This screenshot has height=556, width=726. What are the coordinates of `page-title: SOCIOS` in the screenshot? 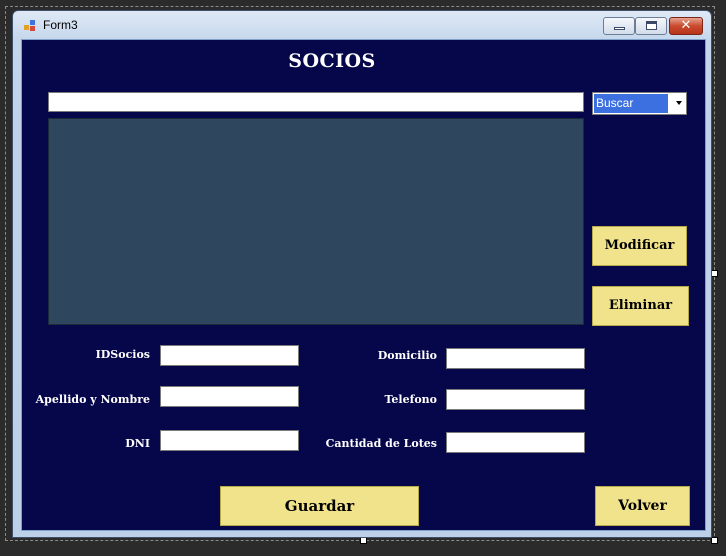 It's located at (332, 61).